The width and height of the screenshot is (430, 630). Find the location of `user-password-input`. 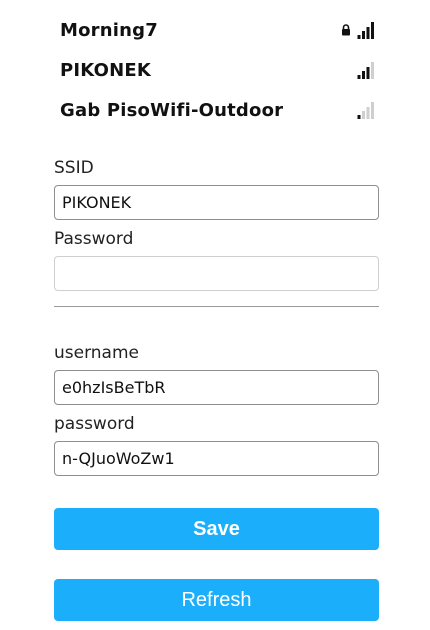

user-password-input is located at coordinates (216, 458).